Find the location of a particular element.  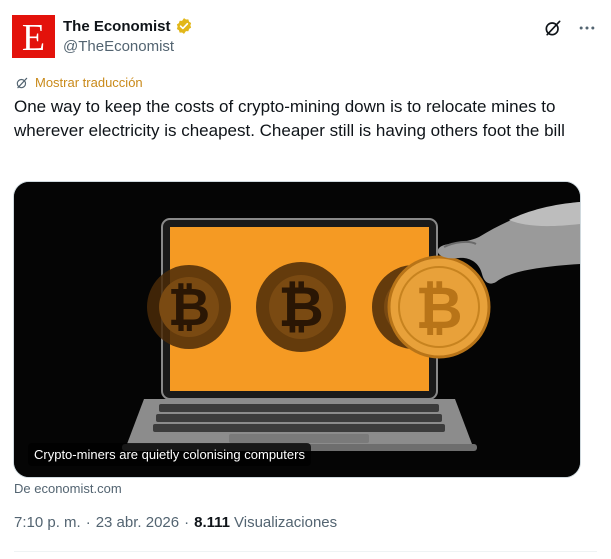

author-avatar: E is located at coordinates (33, 36).